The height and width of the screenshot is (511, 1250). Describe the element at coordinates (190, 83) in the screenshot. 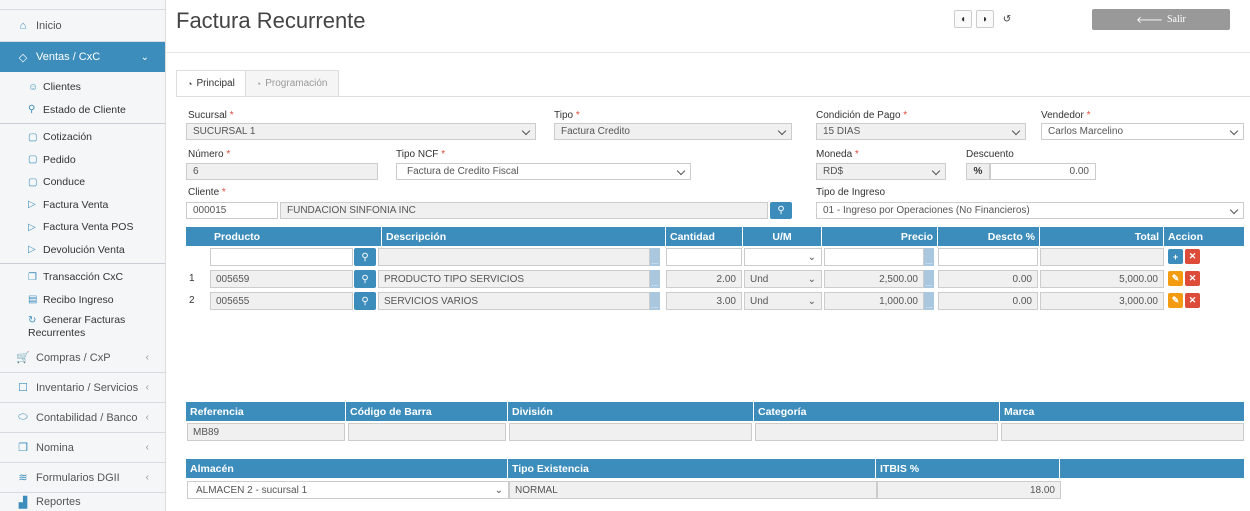

I see `dashboard-icon: ◔` at that location.